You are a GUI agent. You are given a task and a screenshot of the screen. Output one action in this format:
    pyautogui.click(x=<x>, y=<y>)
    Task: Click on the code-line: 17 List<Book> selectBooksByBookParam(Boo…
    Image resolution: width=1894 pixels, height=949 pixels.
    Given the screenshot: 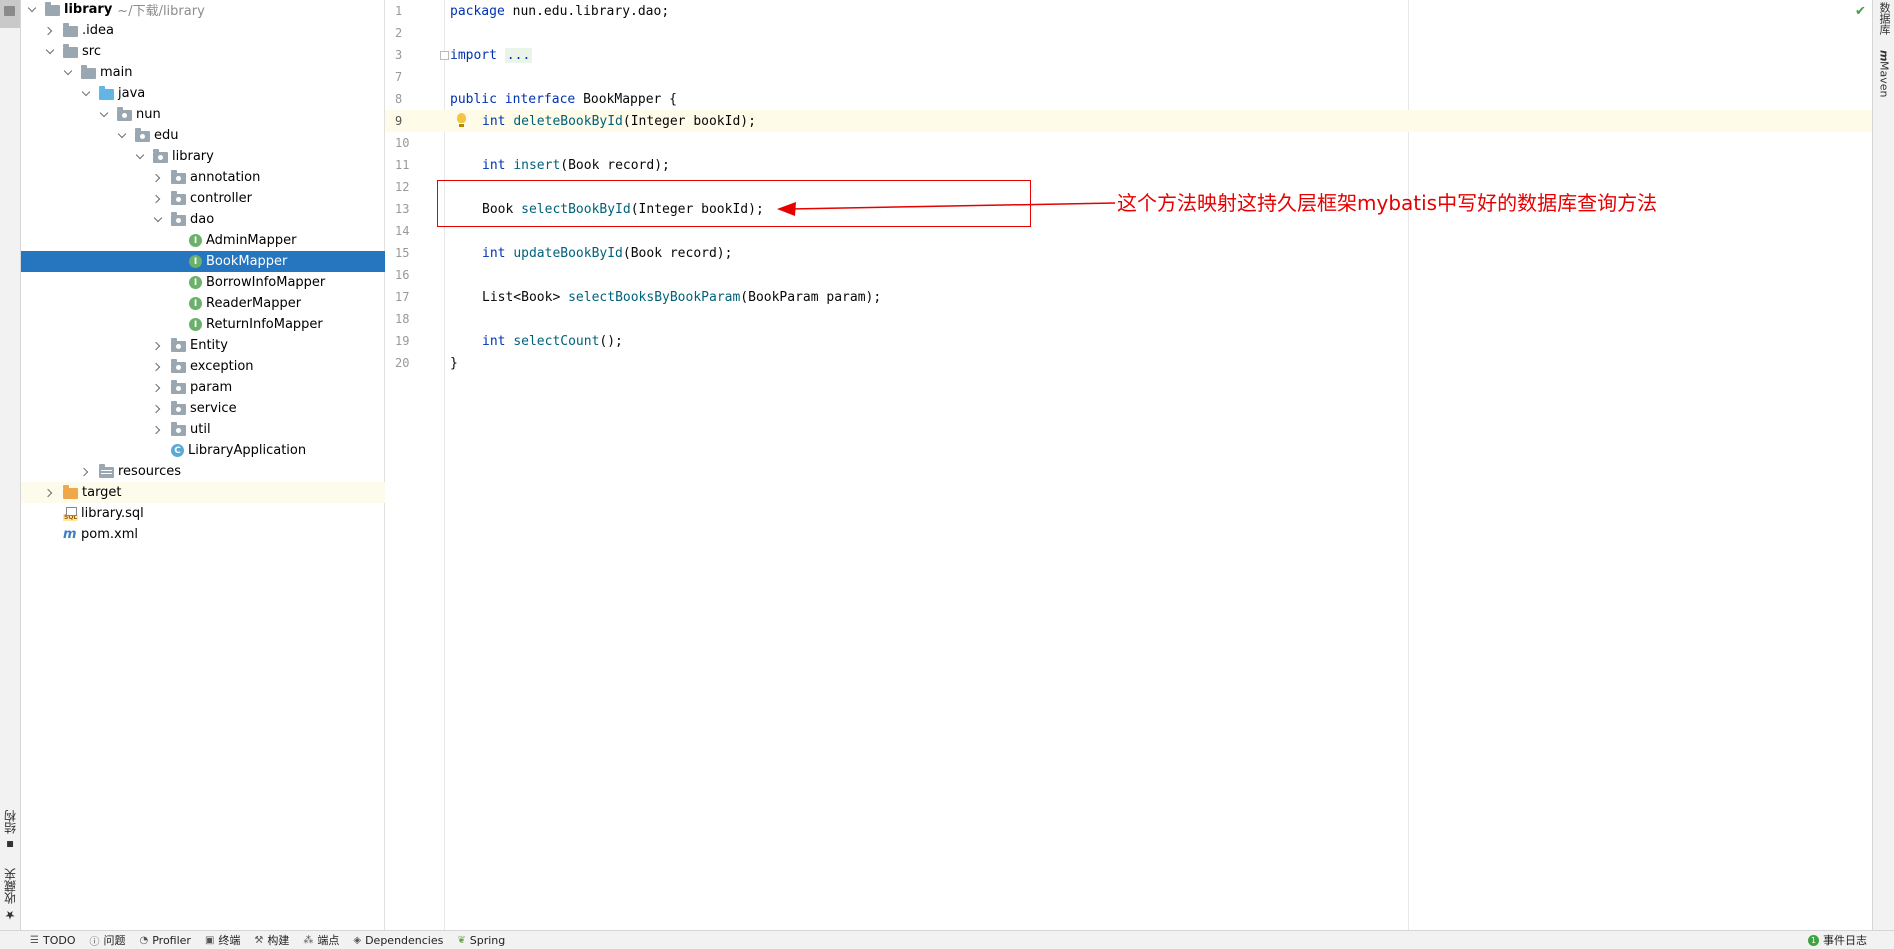 What is the action you would take?
    pyautogui.click(x=1128, y=297)
    